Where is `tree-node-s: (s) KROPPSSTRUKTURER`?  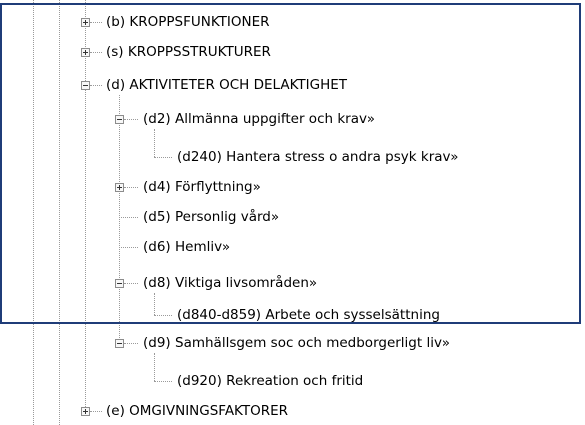
tree-node-s: (s) KROPPSSTRUKTURER is located at coordinates (188, 52).